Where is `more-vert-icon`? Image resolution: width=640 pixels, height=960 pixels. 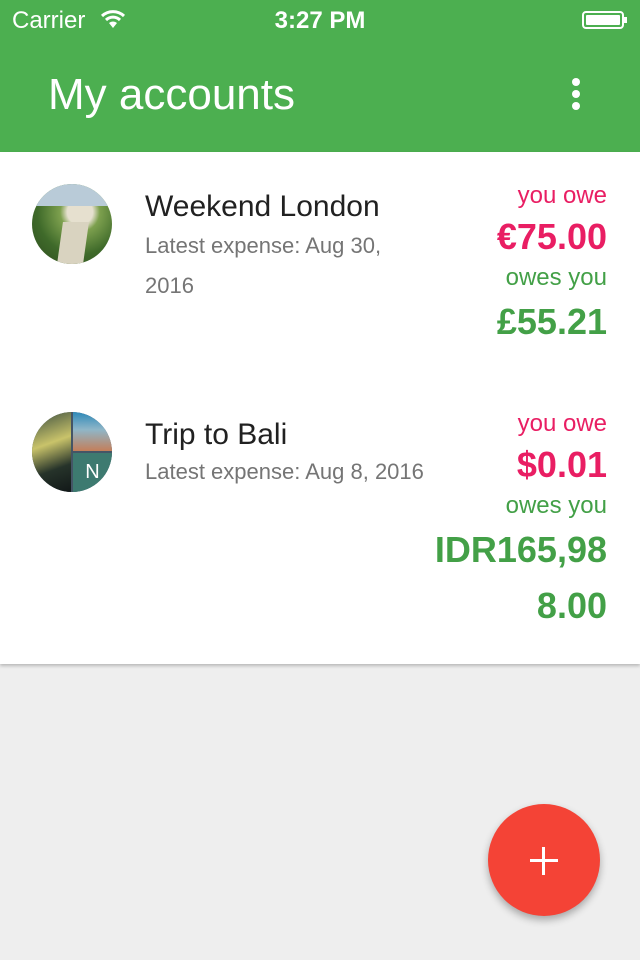
more-vert-icon is located at coordinates (576, 98).